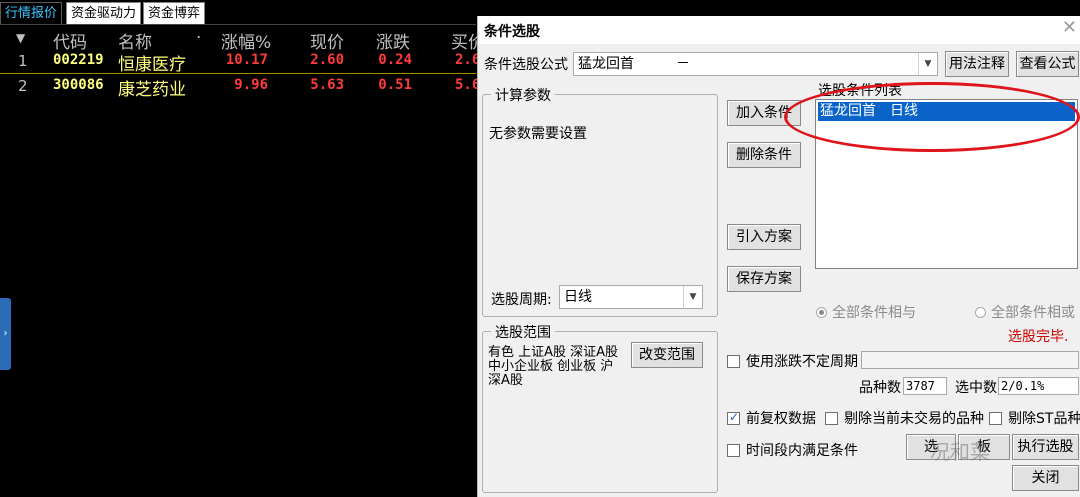 This screenshot has width=1080, height=497. I want to click on change: 0.51, so click(395, 85).